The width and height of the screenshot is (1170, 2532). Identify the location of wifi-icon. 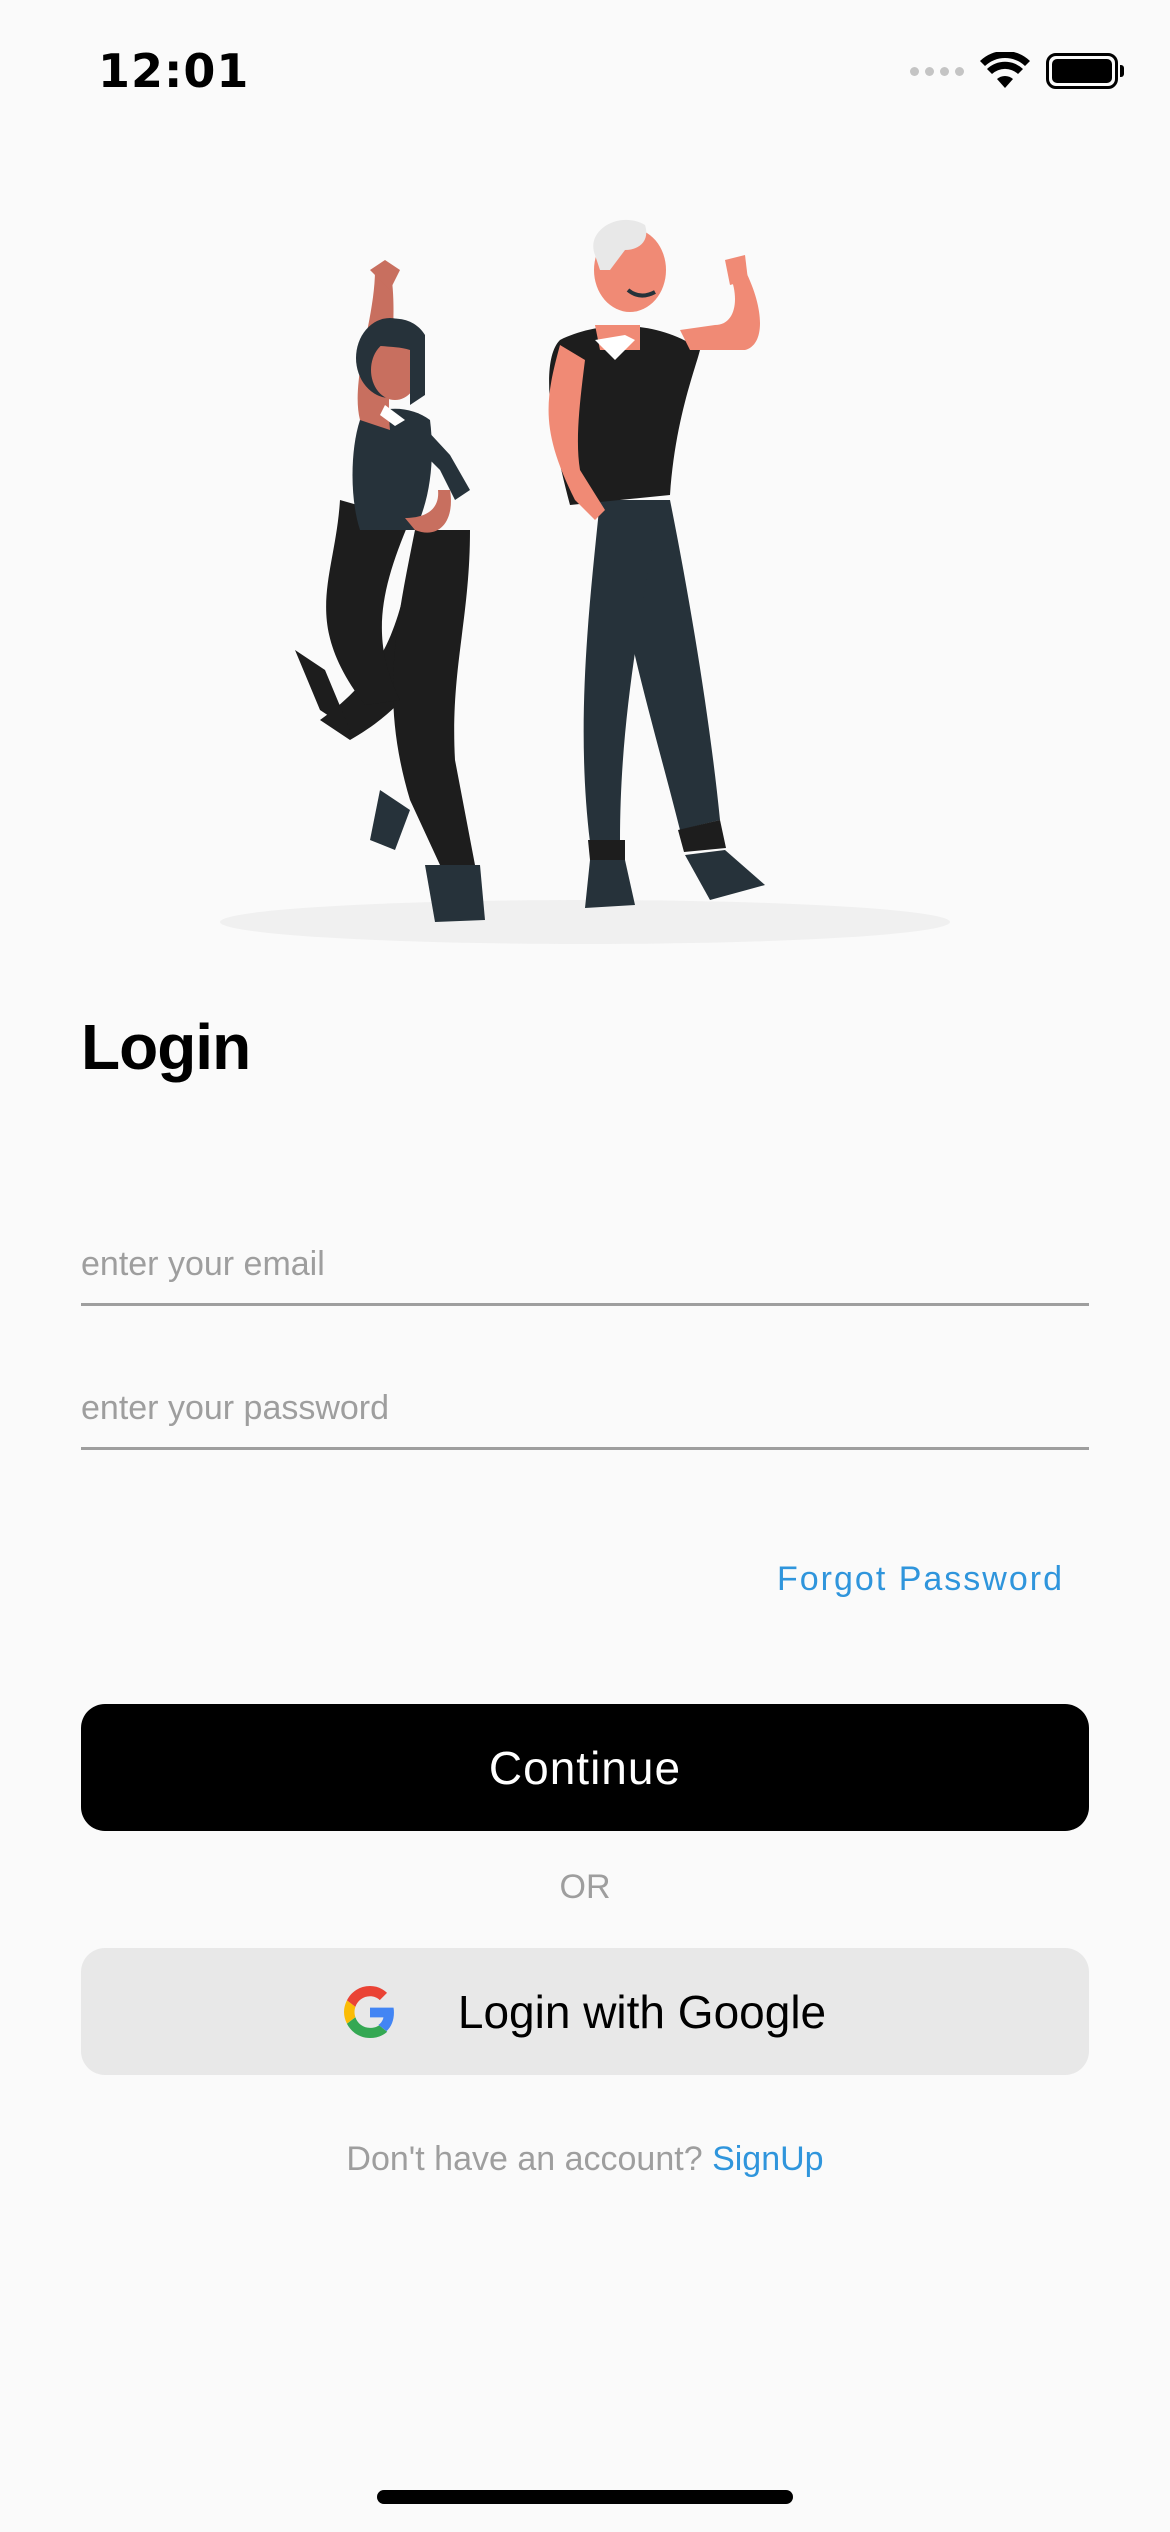
(1005, 70).